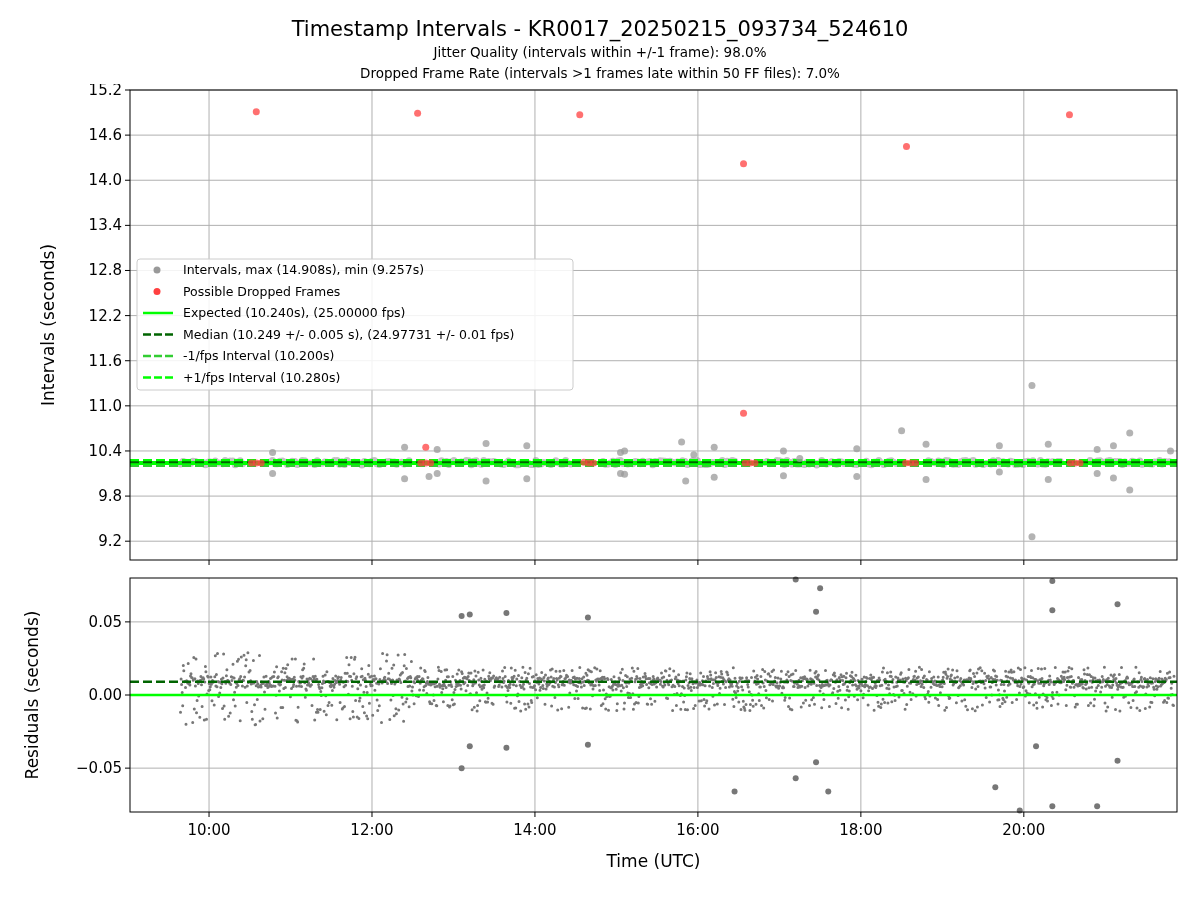 The image size is (1200, 900). I want to click on y-tick-label: 0.00, so click(105, 695).